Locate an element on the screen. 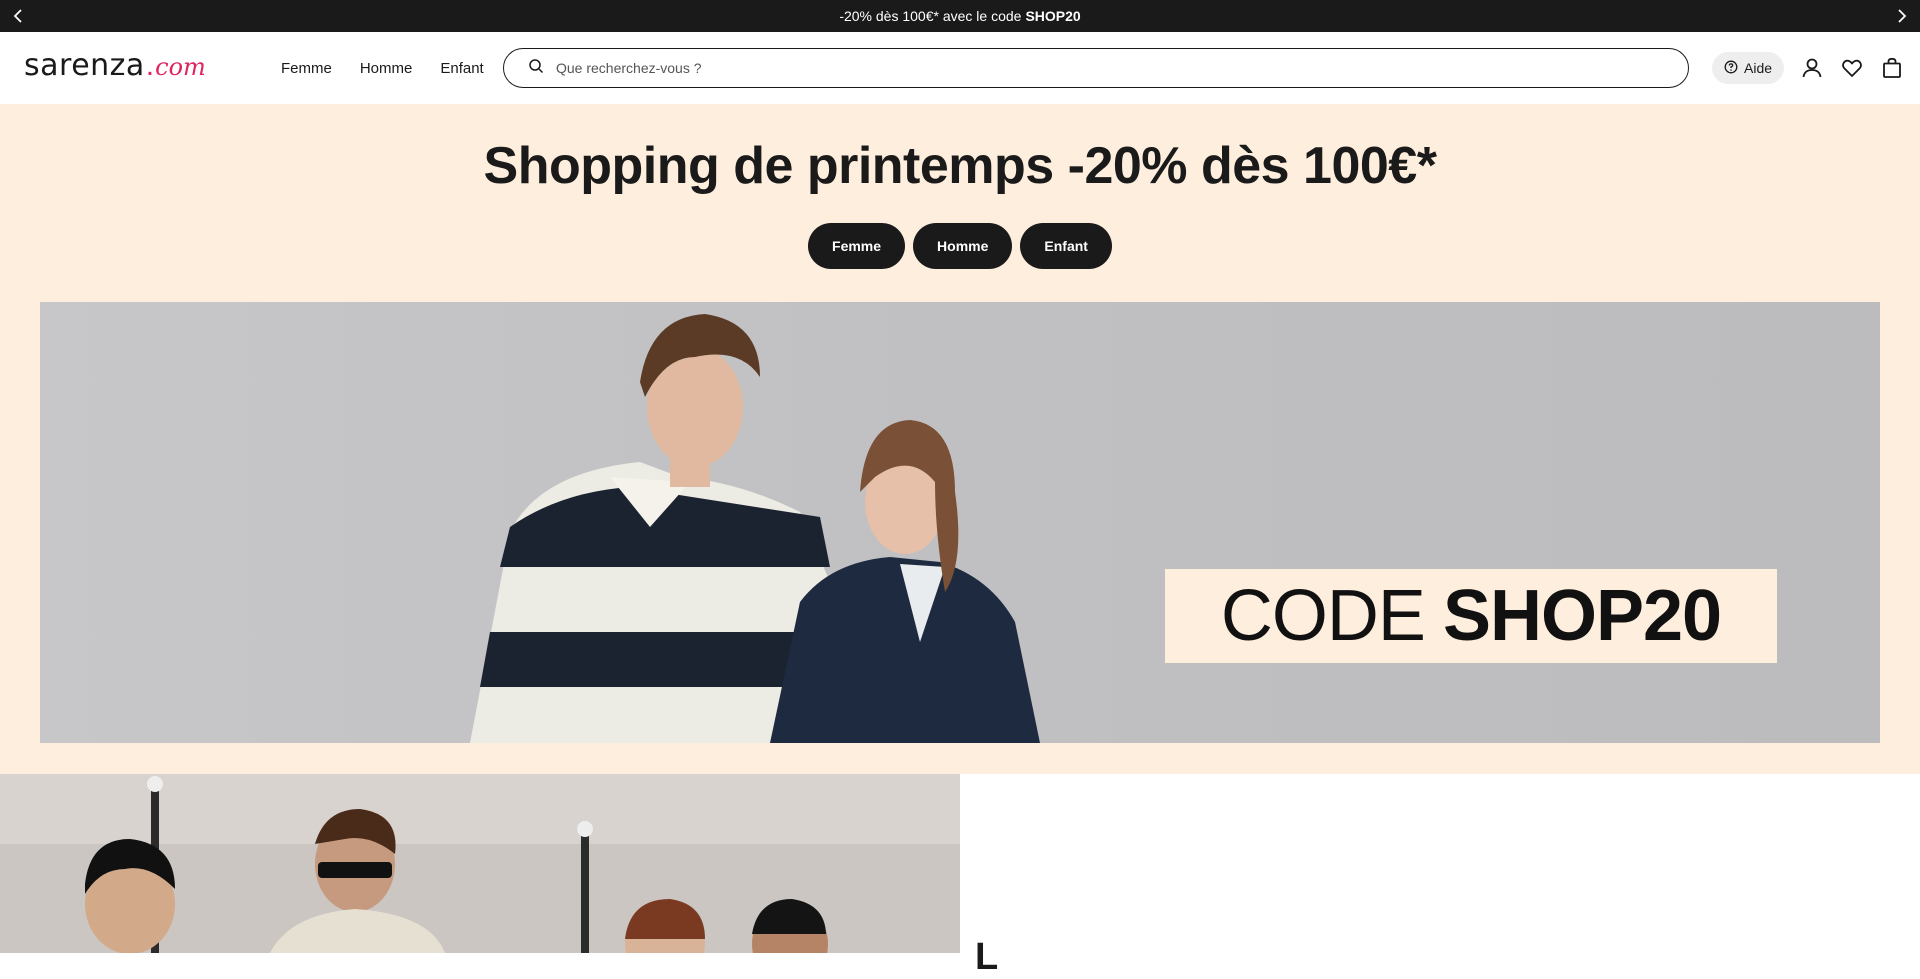  promo-bar: -20% dès 100€* avec le code SHOP20 is located at coordinates (960, 16).